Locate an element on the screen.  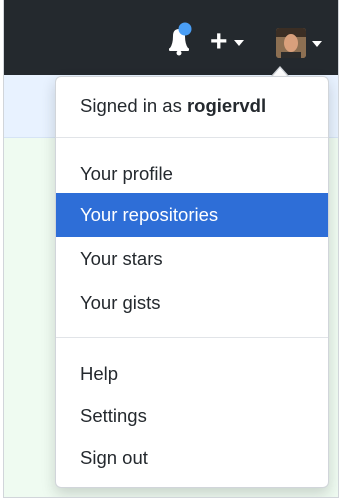
user-menu-button is located at coordinates (299, 43).